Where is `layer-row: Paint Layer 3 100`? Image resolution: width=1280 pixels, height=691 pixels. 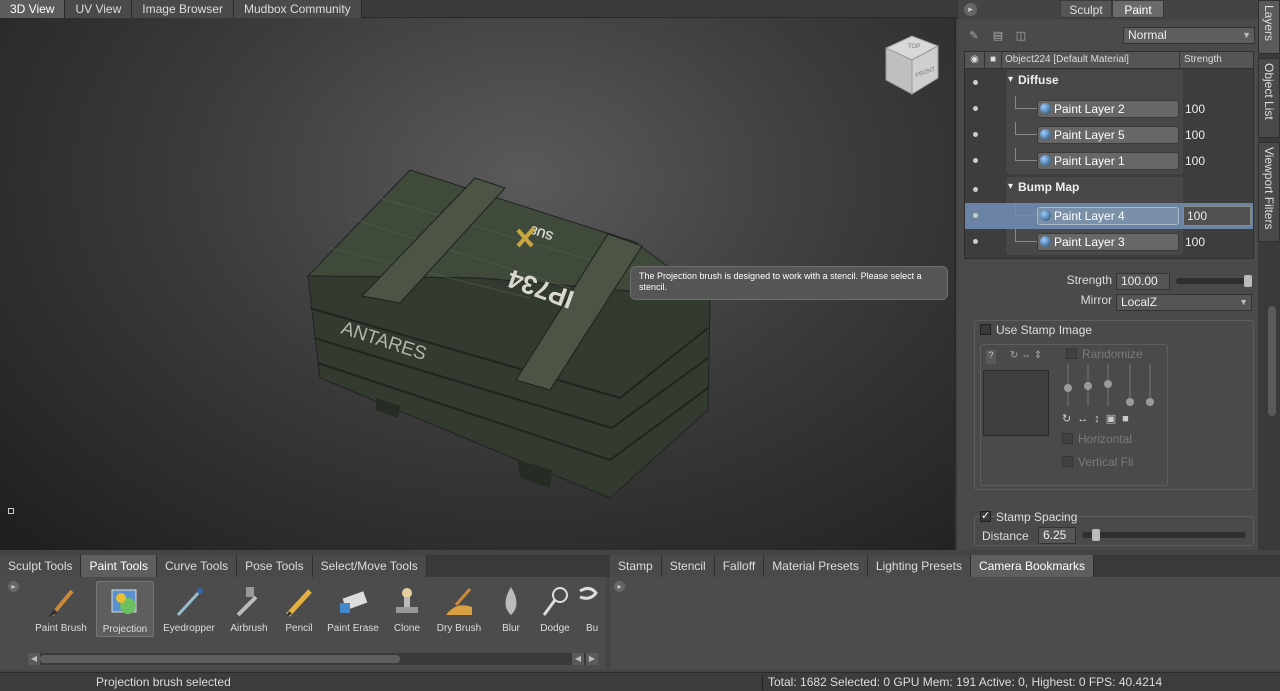
layer-row: Paint Layer 3 100 is located at coordinates (1109, 242).